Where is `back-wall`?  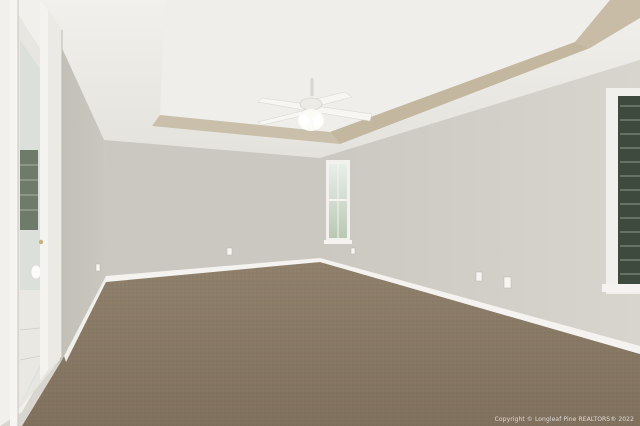
back-wall is located at coordinates (212, 210).